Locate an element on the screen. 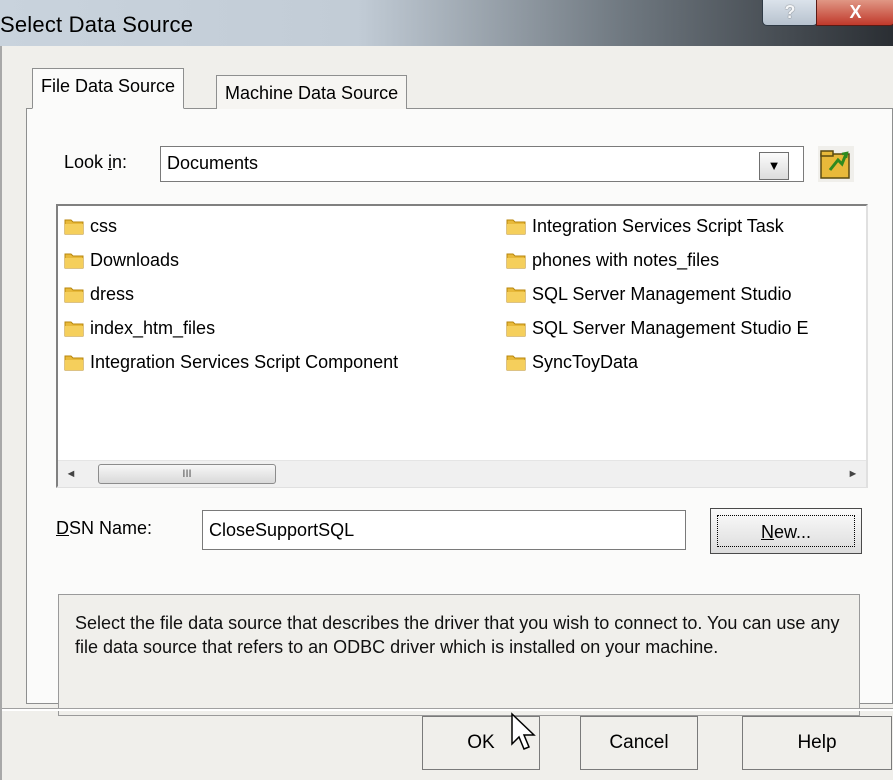 The height and width of the screenshot is (780, 893). mouse-cursor-icon is located at coordinates (523, 731).